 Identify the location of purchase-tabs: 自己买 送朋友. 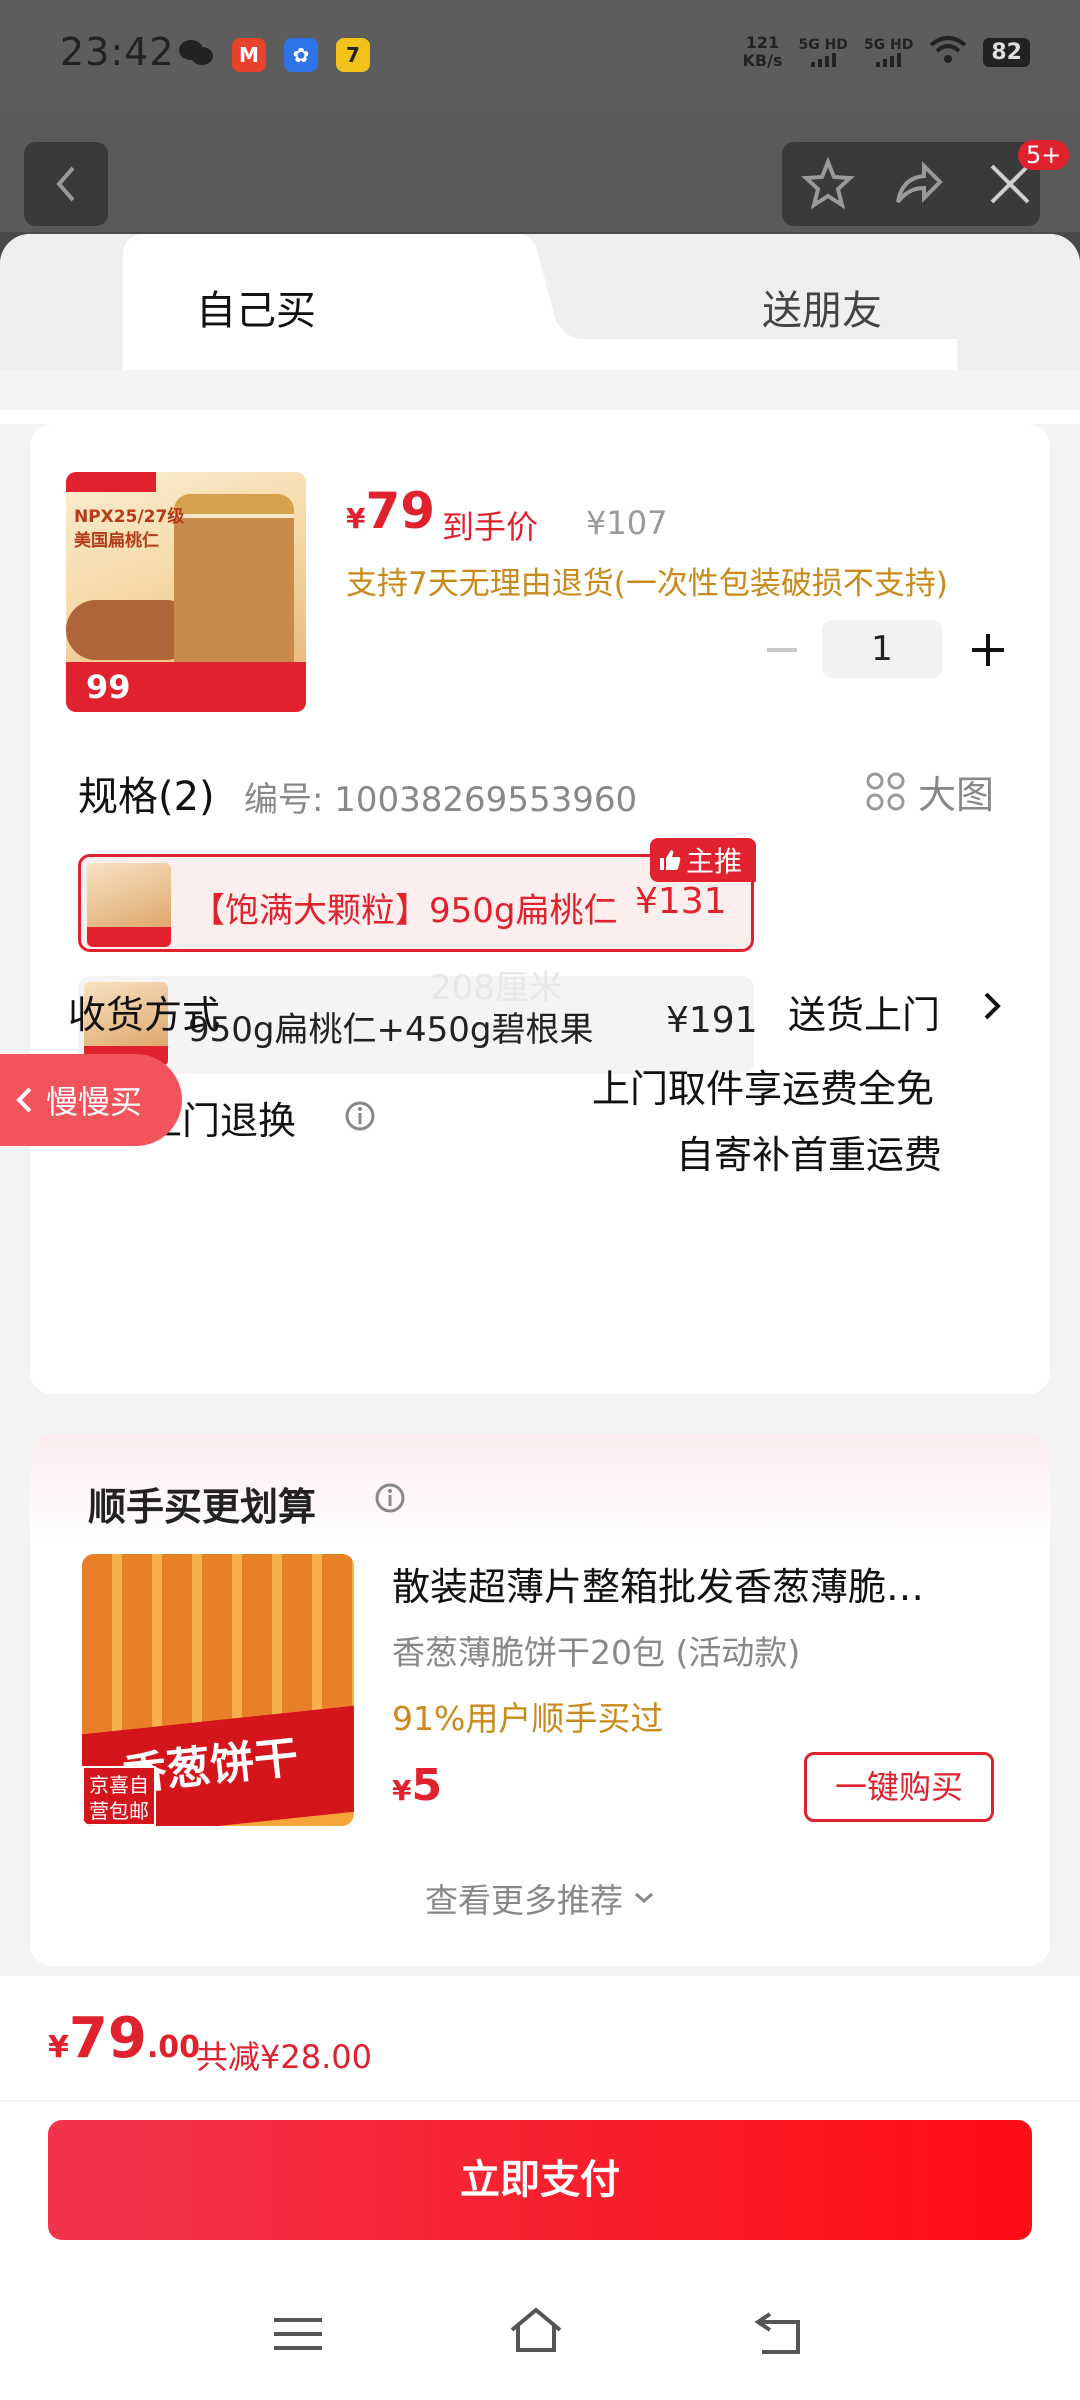
(540, 302).